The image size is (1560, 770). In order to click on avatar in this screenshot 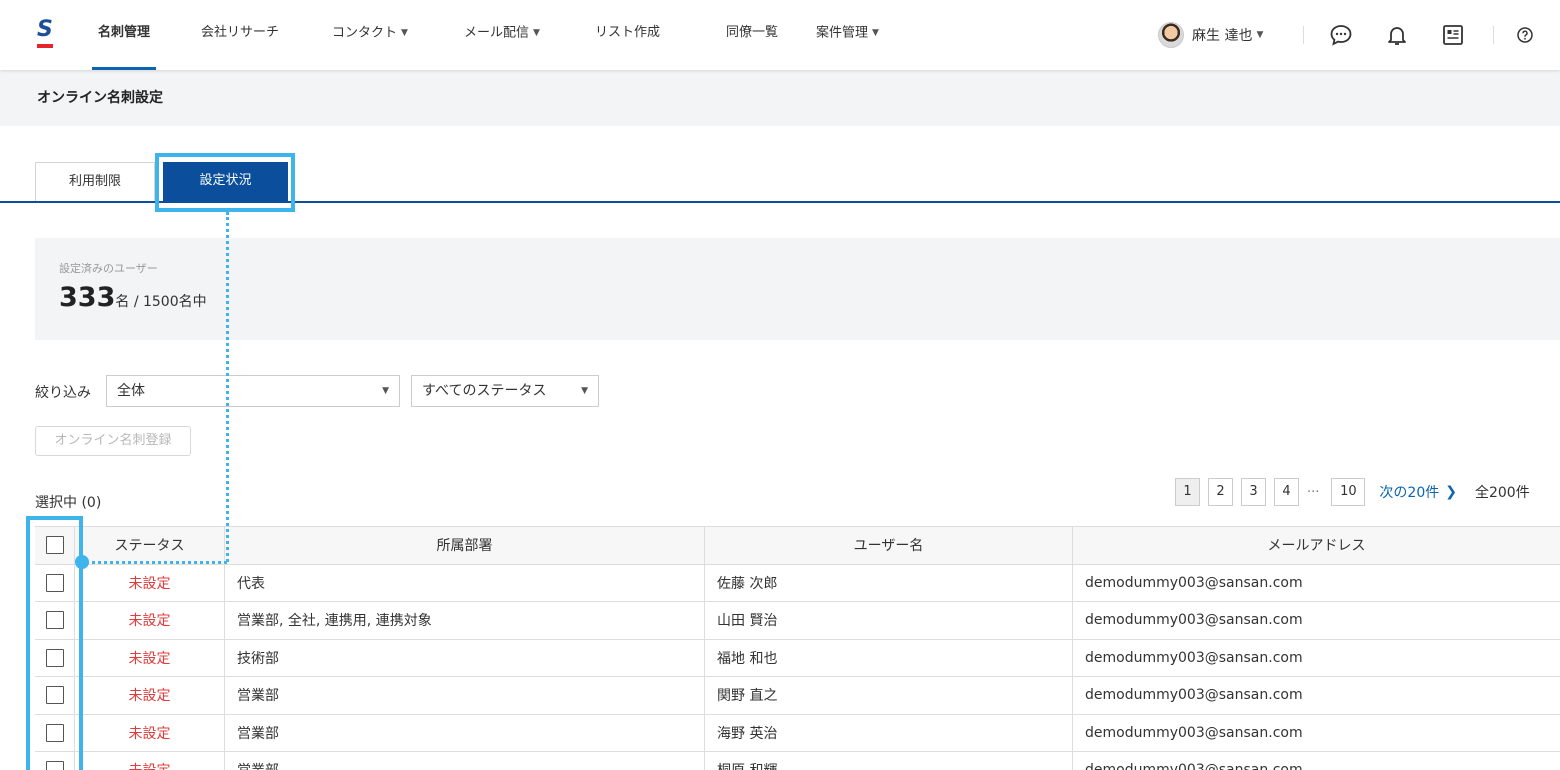, I will do `click(1171, 35)`.